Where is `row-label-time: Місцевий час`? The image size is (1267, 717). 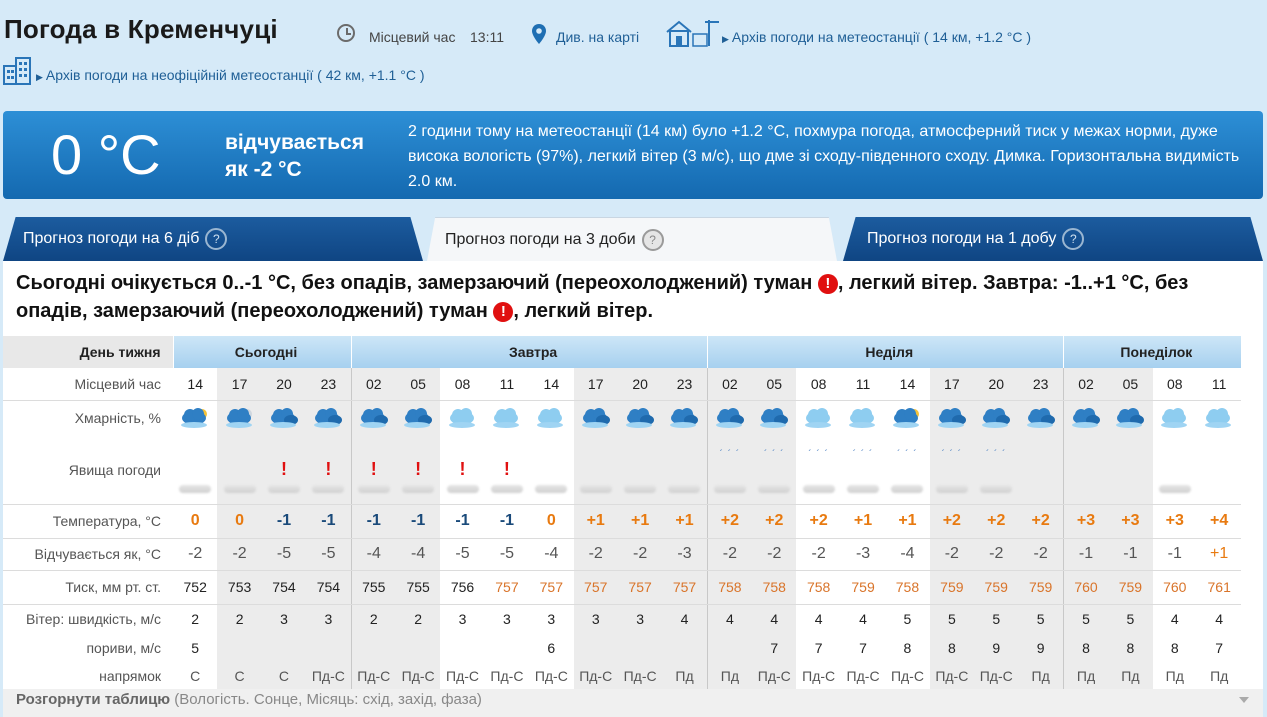 row-label-time: Місцевий час is located at coordinates (88, 384).